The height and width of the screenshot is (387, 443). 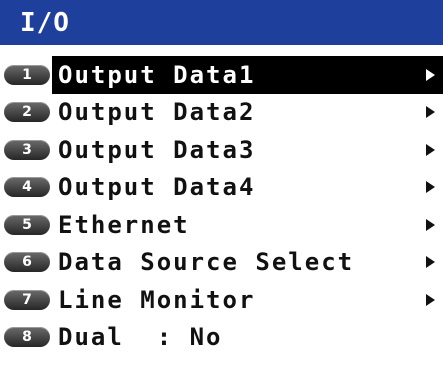 I want to click on menu-item-label: Output Data4, so click(x=157, y=187).